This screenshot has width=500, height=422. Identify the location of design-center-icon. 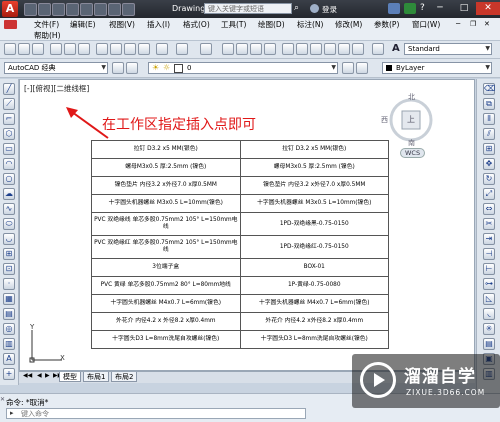
(302, 49).